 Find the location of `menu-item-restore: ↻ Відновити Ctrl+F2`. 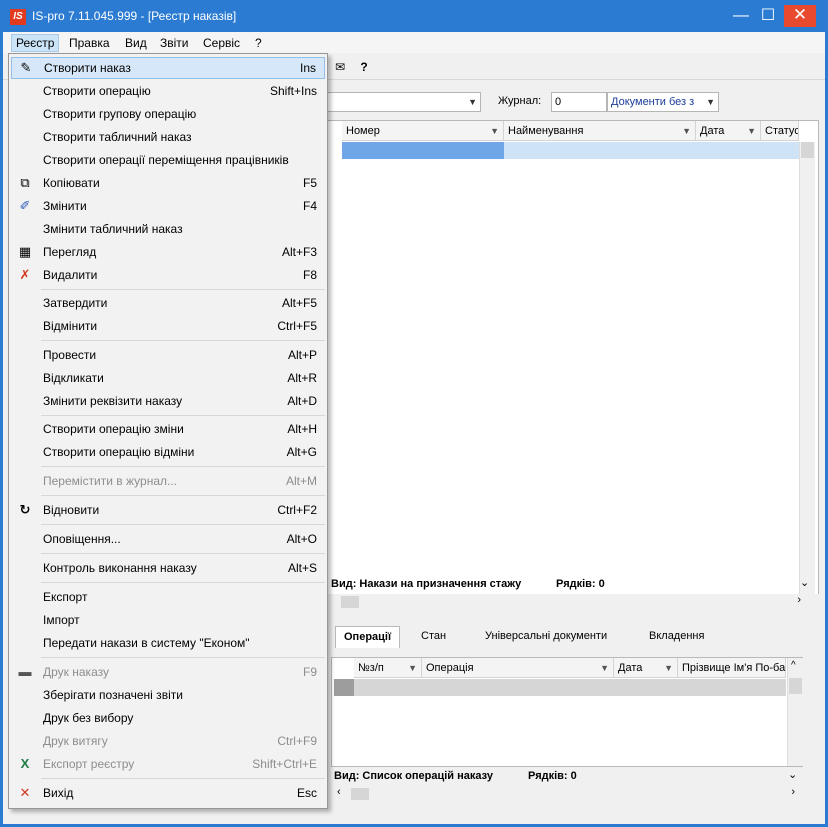

menu-item-restore: ↻ Відновити Ctrl+F2 is located at coordinates (168, 510).